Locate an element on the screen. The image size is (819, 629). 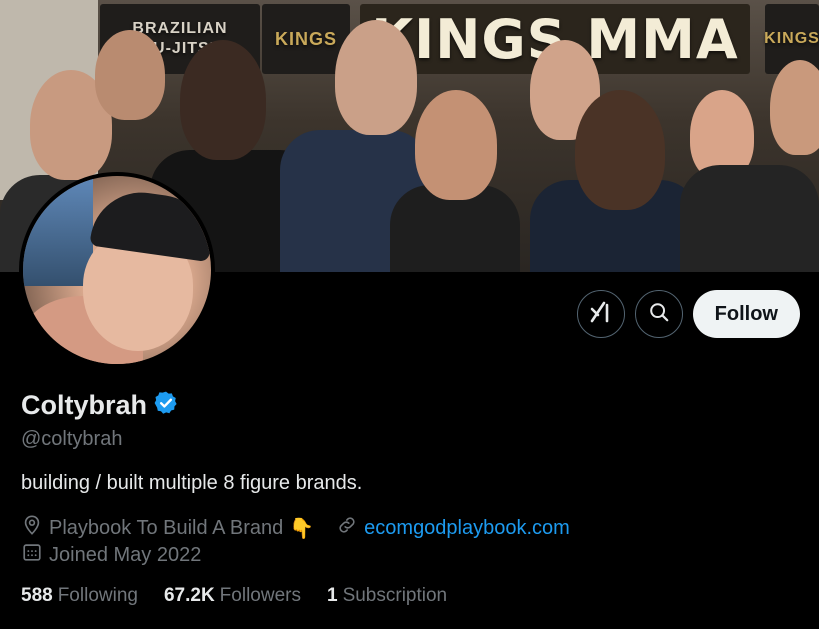
avatar-image is located at coordinates (117, 270).